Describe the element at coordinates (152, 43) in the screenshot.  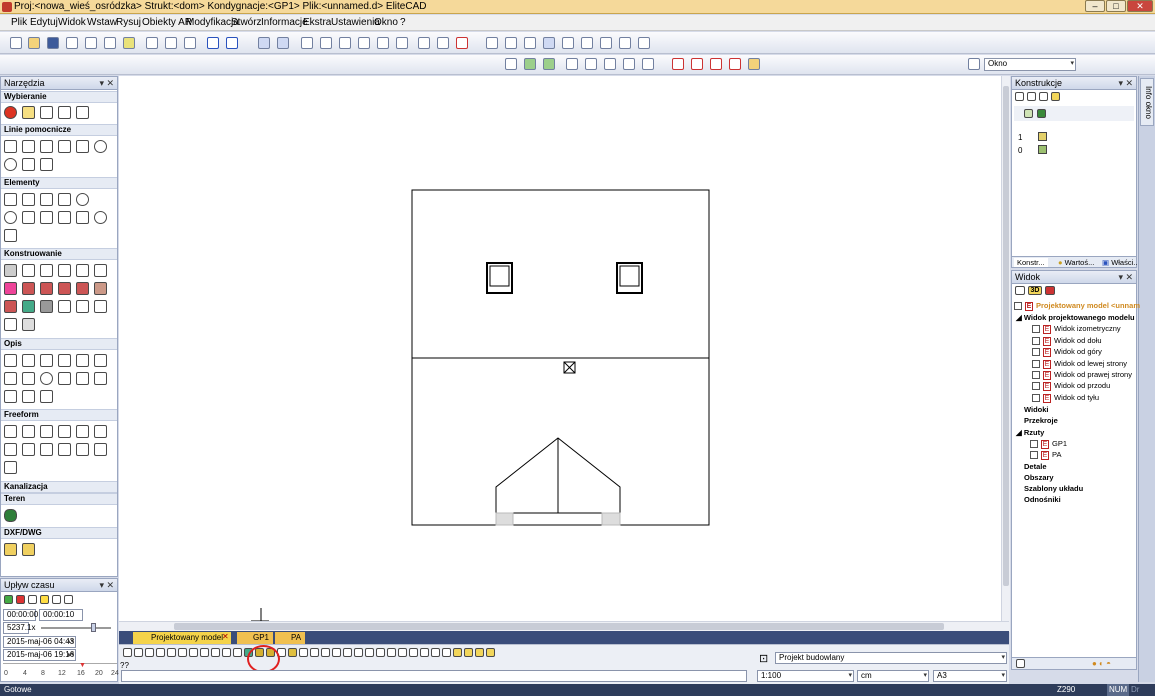
I see `cut-icon` at that location.